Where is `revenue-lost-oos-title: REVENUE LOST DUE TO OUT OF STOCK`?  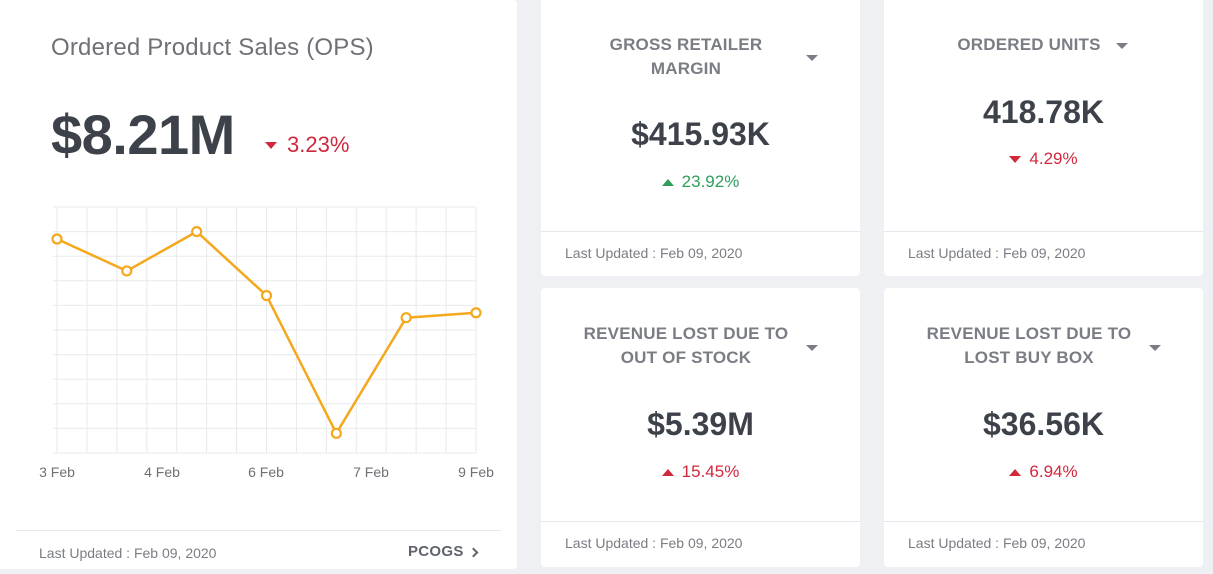
revenue-lost-oos-title: REVENUE LOST DUE TO OUT OF STOCK is located at coordinates (686, 346).